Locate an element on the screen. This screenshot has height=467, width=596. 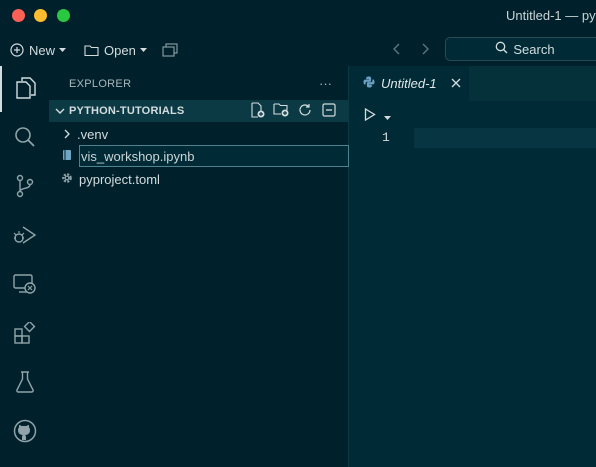
python-icon is located at coordinates (369, 83).